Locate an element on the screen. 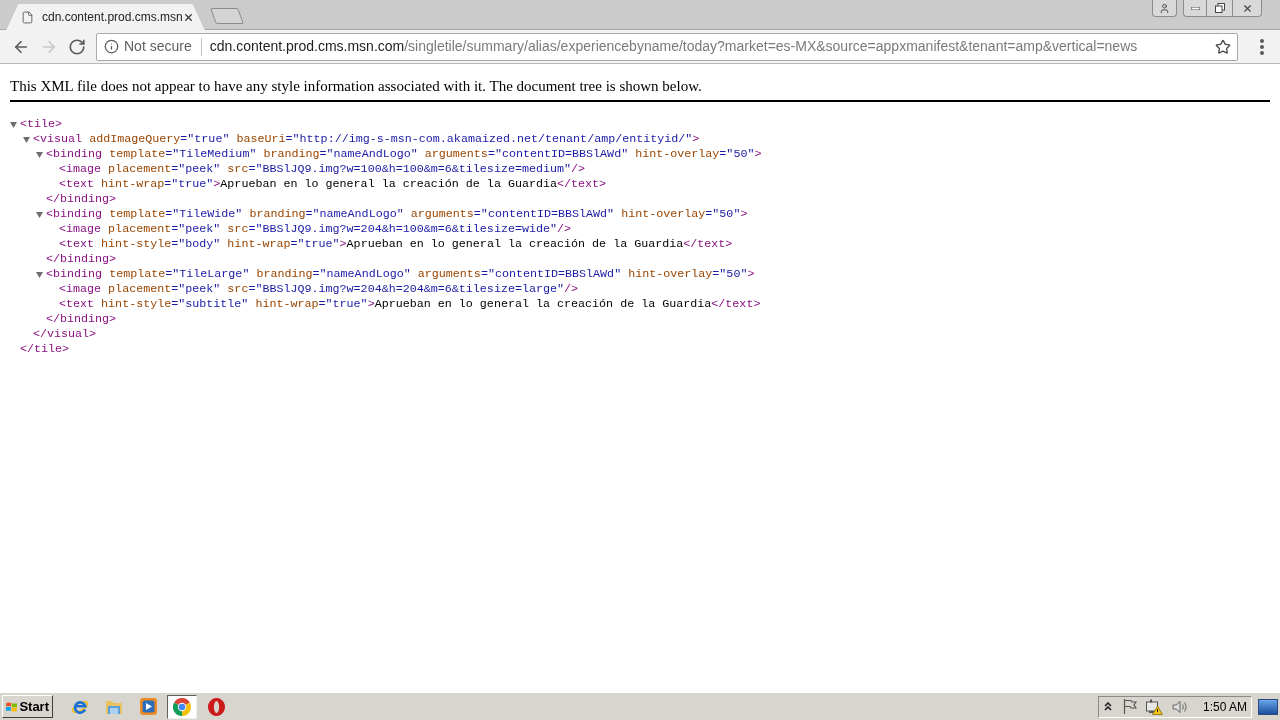  xml-line: <binding template="TileLarge" branding="nameAndLogo" arguments="contentID=BBSlAWd" hint-overlay="50"> is located at coordinates (400, 274).